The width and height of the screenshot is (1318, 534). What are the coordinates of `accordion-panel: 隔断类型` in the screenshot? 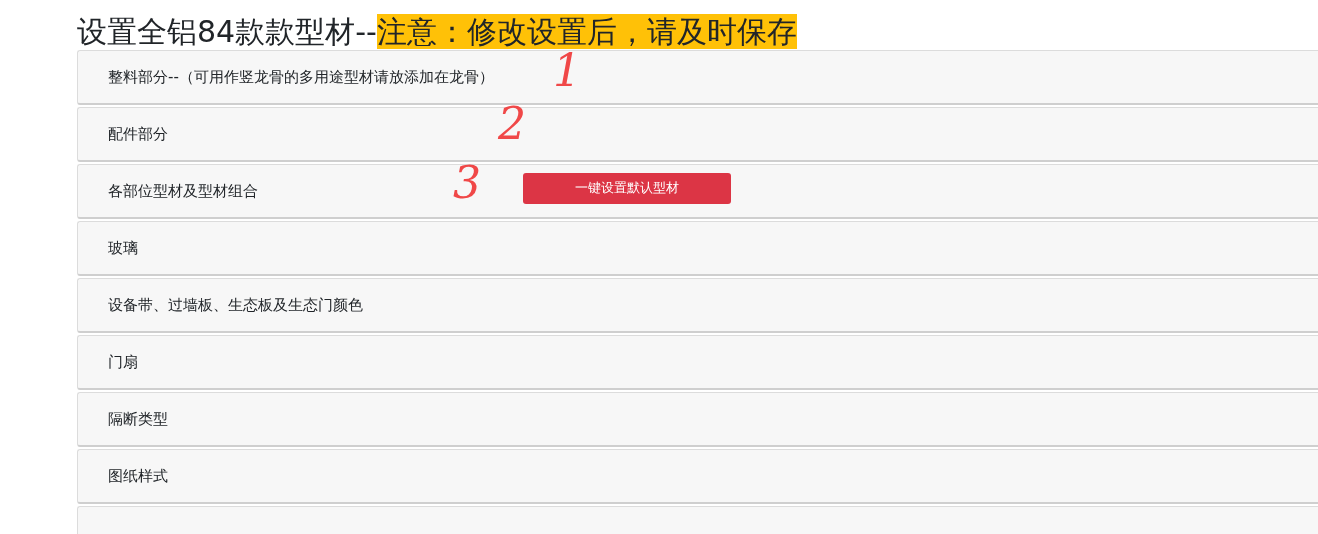 It's located at (697, 419).